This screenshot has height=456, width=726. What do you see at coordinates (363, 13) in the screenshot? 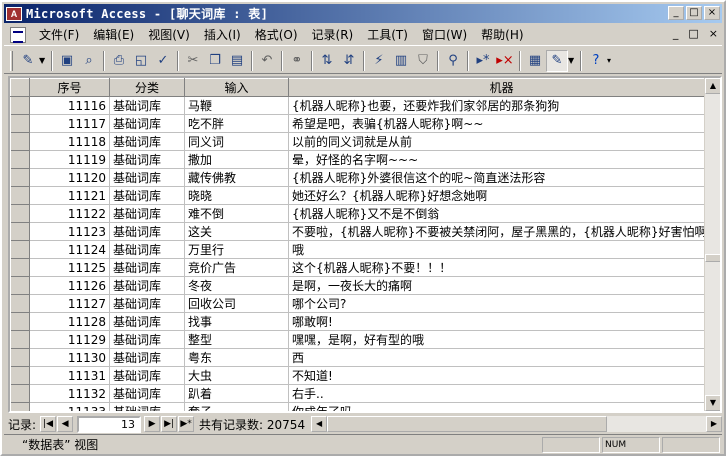
I see `title-bar: A Microsoft Access - [聊天词库 : 表] _ □ ×` at bounding box center [363, 13].